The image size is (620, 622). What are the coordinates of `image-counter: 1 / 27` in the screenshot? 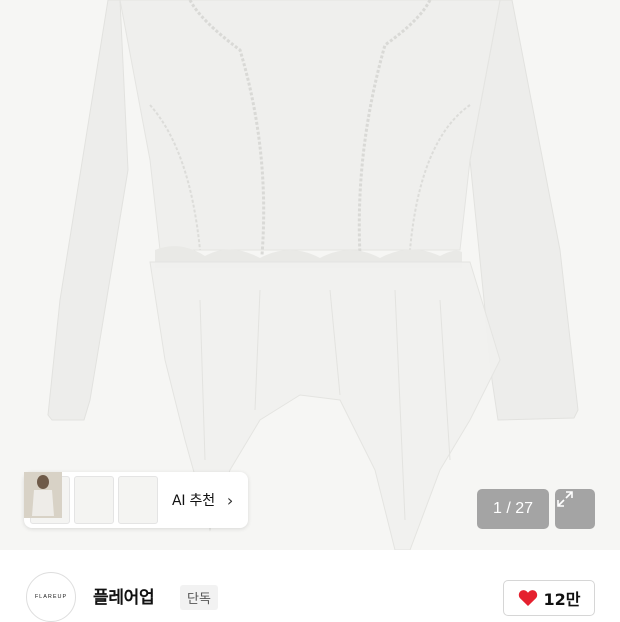 It's located at (513, 509).